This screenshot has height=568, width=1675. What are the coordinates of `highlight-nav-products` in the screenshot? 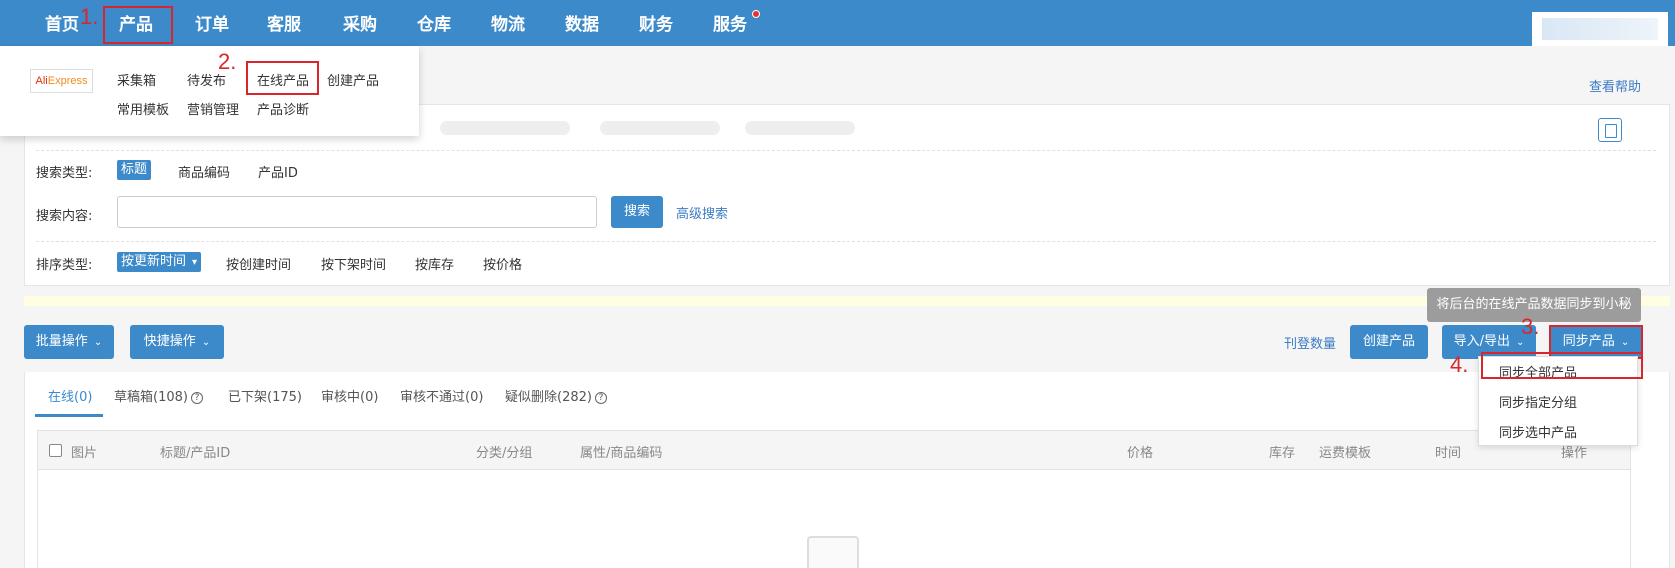 It's located at (138, 25).